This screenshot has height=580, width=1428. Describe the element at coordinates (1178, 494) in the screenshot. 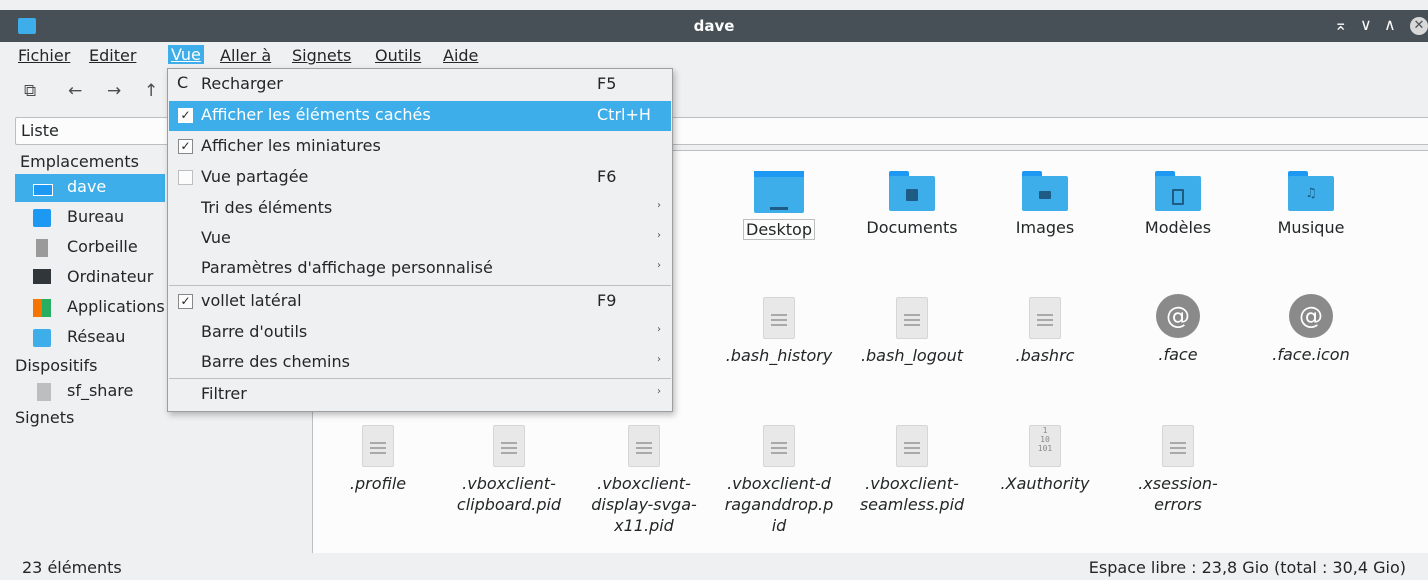

I see `file-name: .xsession-errors` at that location.